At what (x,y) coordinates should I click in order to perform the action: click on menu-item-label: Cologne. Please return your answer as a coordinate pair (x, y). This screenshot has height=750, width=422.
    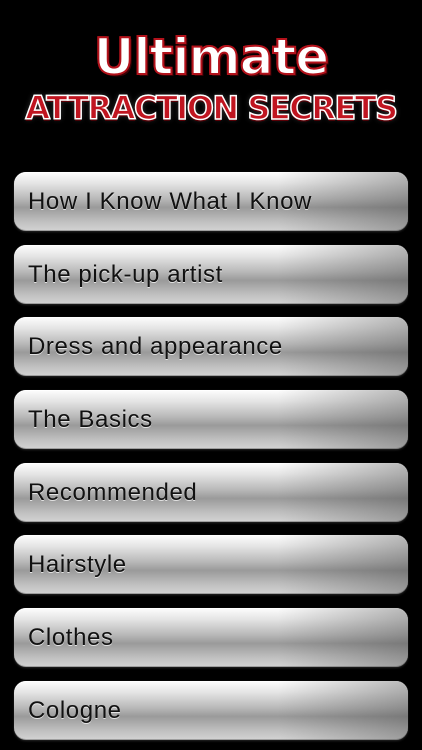
    Looking at the image, I should click on (75, 710).